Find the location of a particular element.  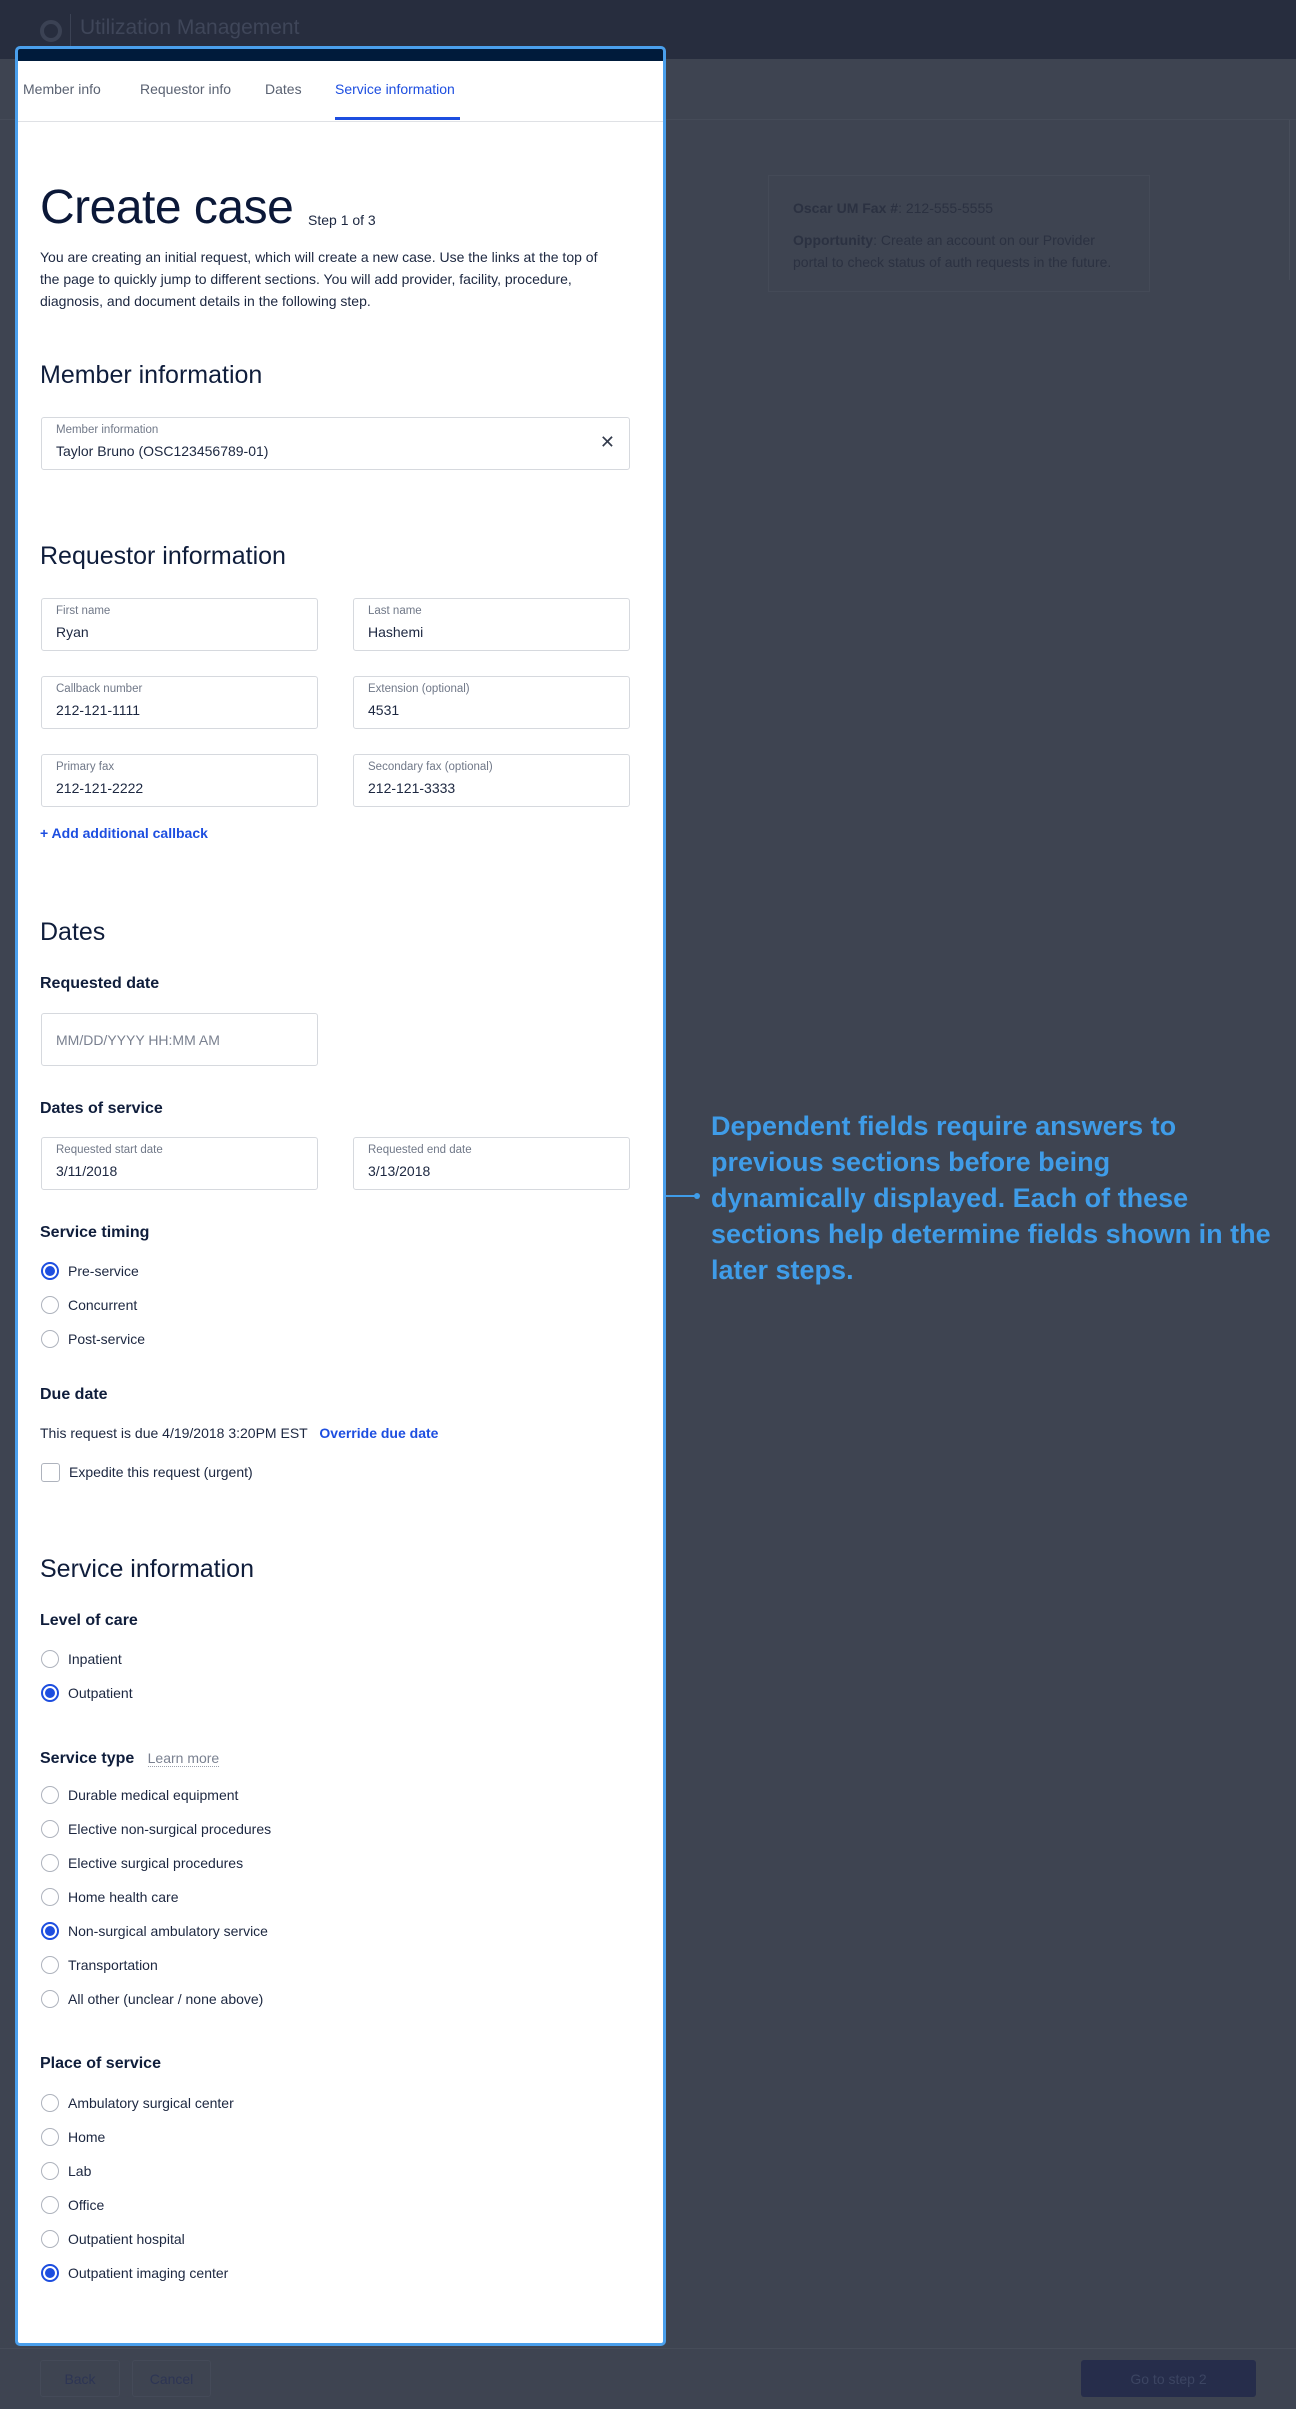

place-of-service-radio-option: Ambulatory surgical center is located at coordinates (137, 2103).